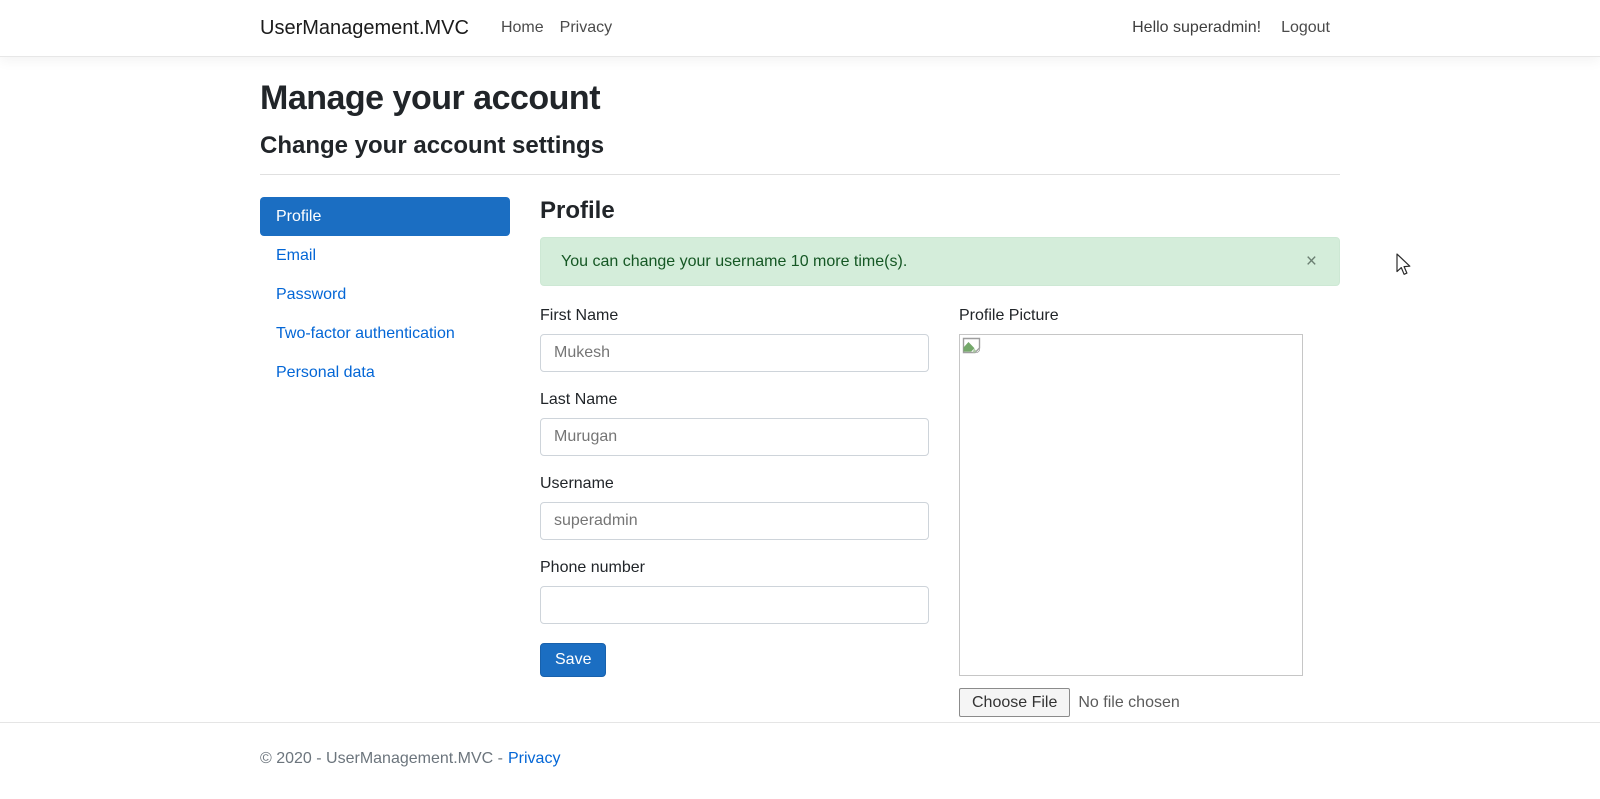  I want to click on first-name-field, so click(734, 353).